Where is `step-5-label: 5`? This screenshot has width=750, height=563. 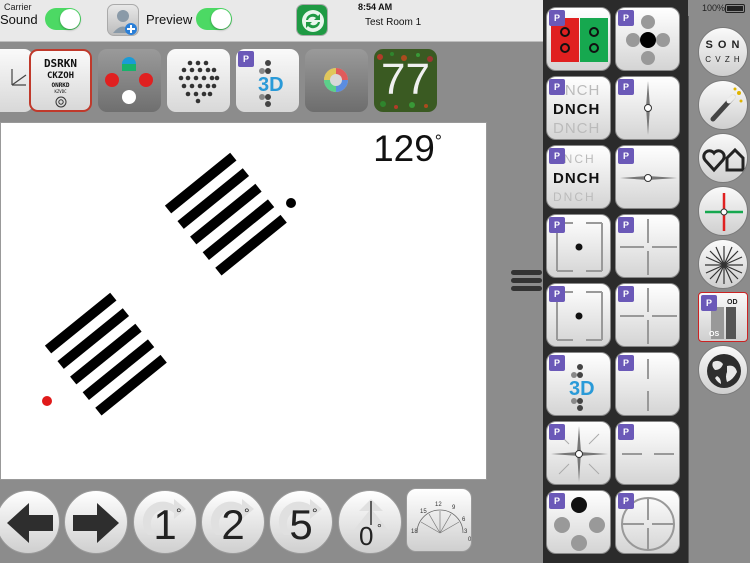
step-5-label: 5 is located at coordinates (301, 524).